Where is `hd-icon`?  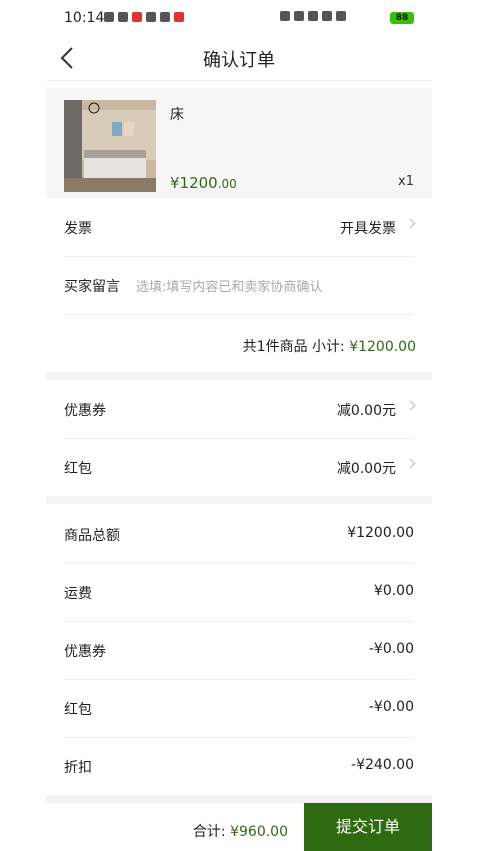 hd-icon is located at coordinates (313, 16).